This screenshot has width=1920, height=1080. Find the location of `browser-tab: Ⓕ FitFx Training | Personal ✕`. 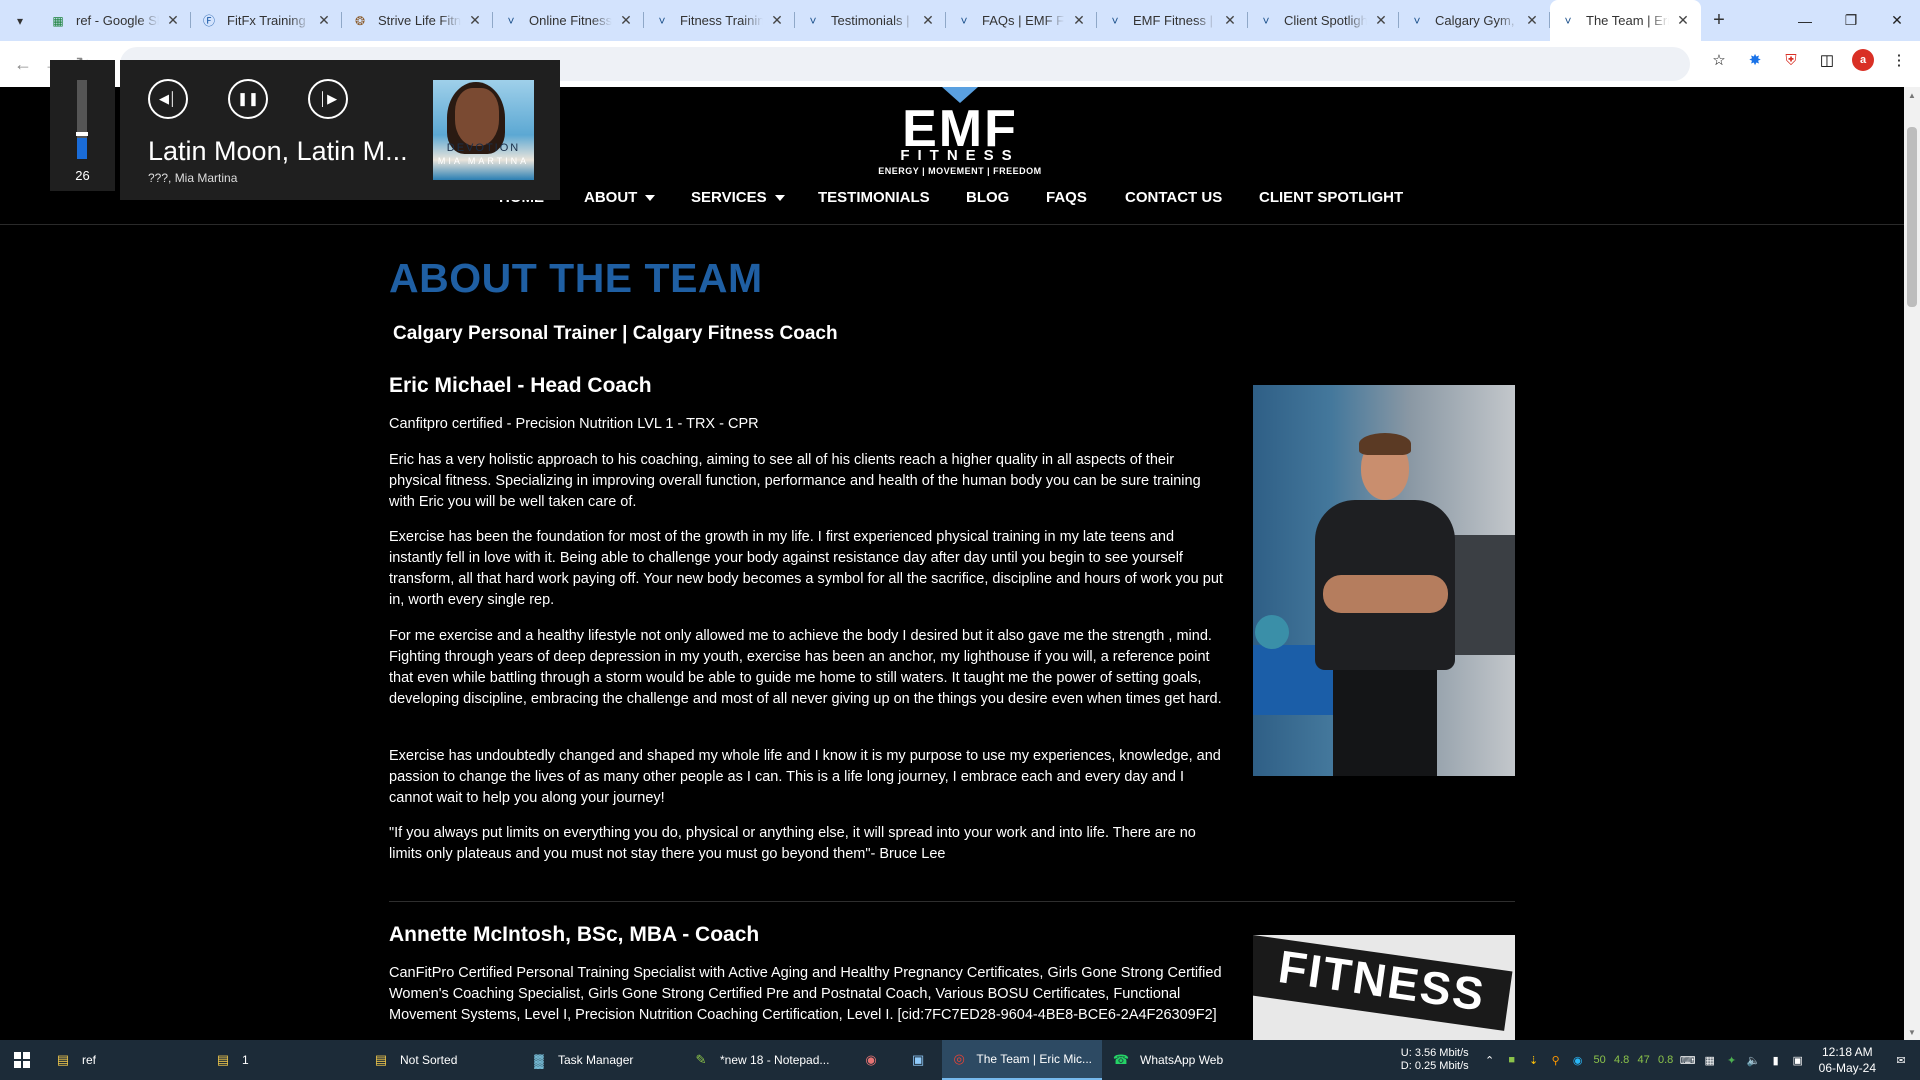

browser-tab: Ⓕ FitFx Training | Personal ✕ is located at coordinates (266, 20).